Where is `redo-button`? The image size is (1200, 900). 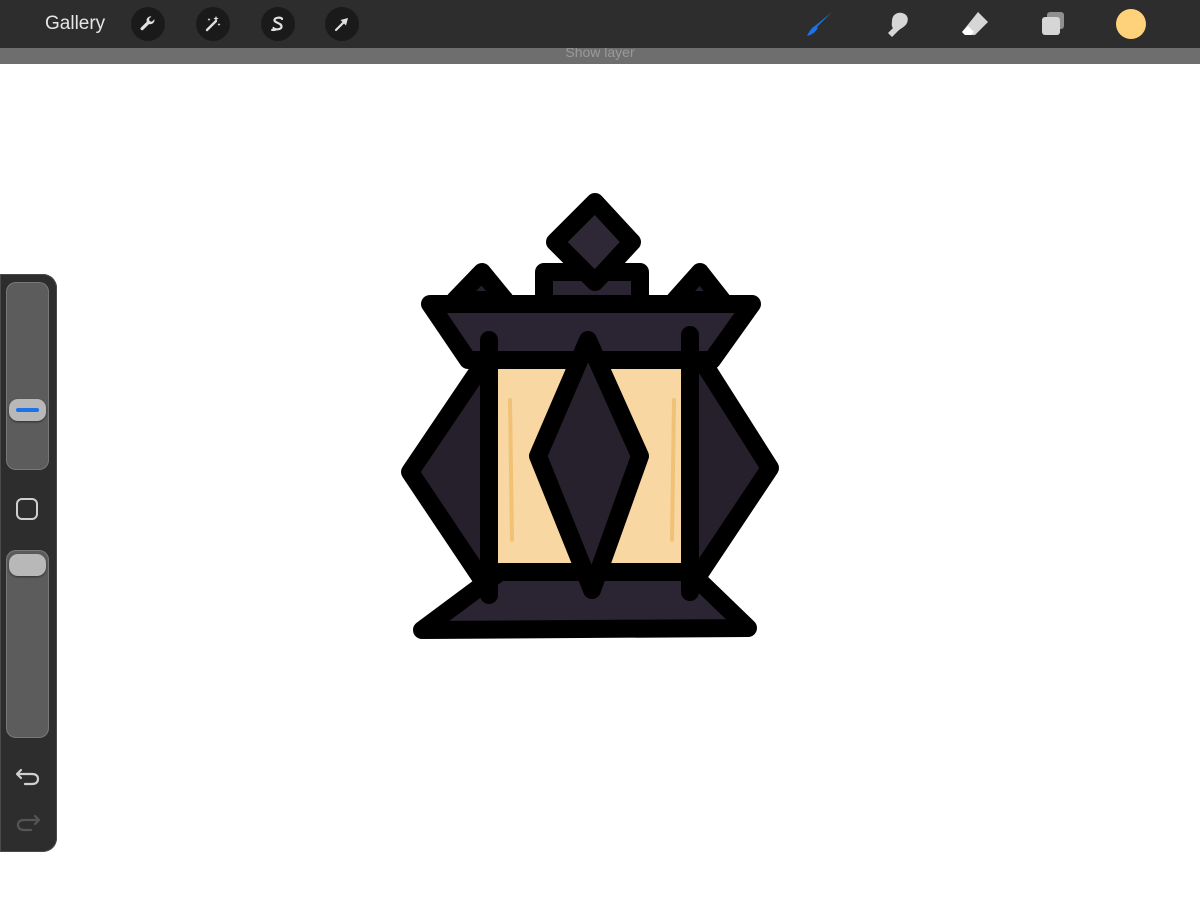 redo-button is located at coordinates (28, 822).